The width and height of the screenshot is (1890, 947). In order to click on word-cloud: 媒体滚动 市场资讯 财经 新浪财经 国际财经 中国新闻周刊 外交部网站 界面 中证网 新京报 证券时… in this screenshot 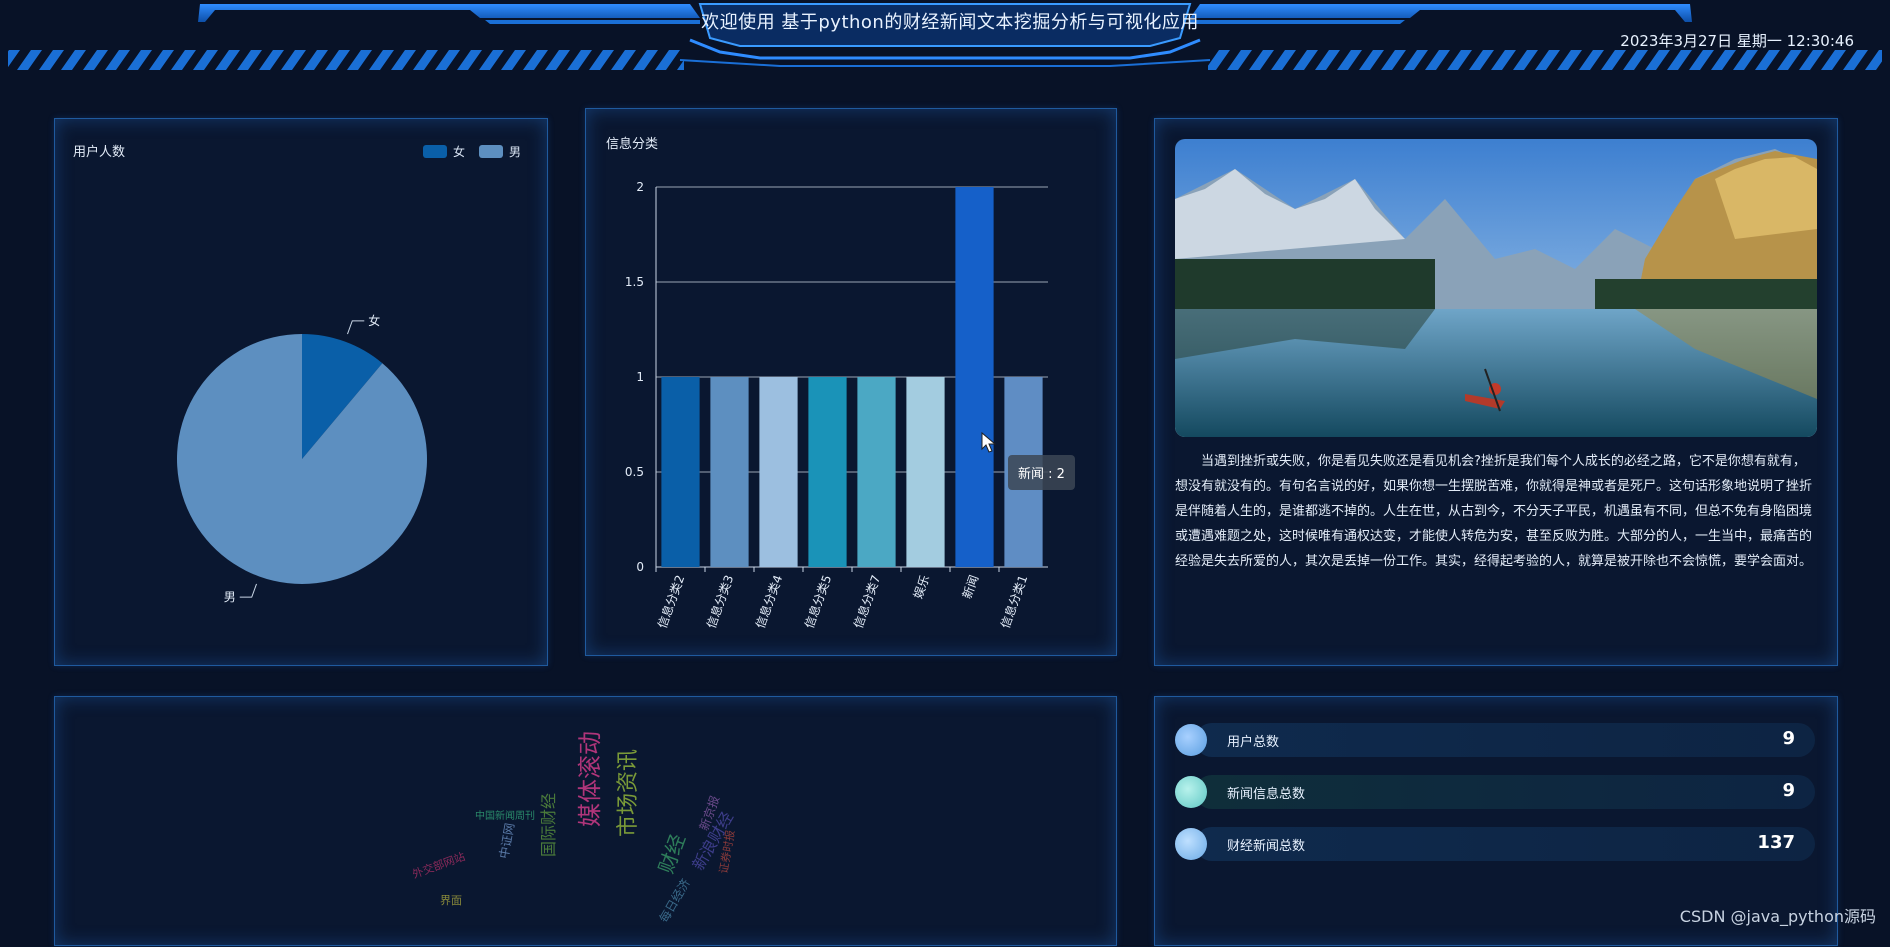, I will do `click(586, 822)`.